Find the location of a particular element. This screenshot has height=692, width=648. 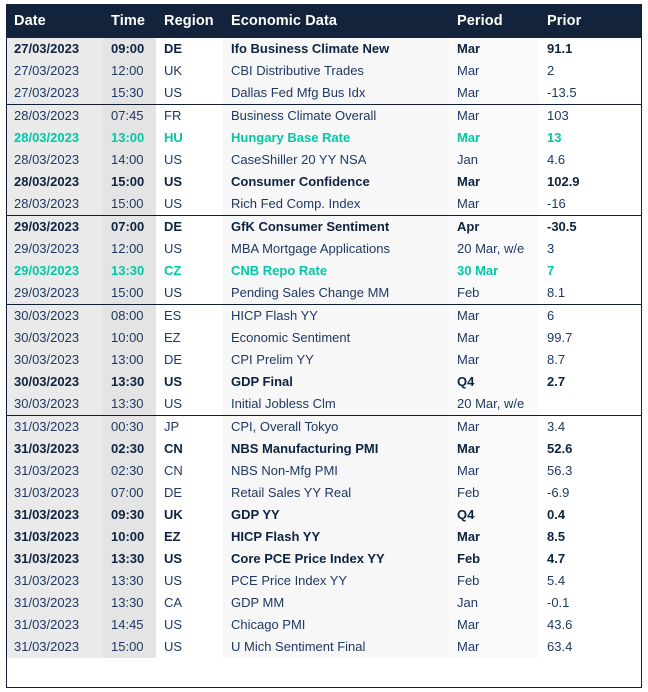

cell-time: 14:00 is located at coordinates (129, 160).